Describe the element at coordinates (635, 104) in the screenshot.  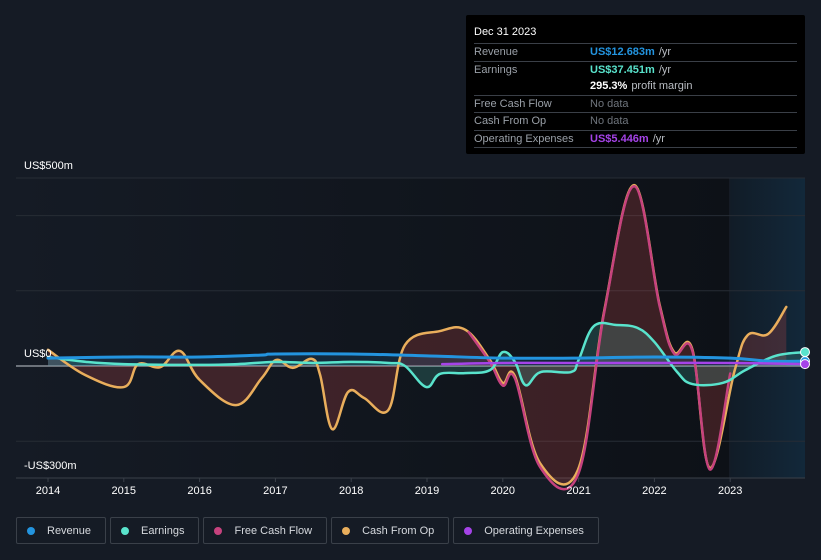
I see `tooltip-row-free-cash-flow: Free Cash Flow No data` at that location.